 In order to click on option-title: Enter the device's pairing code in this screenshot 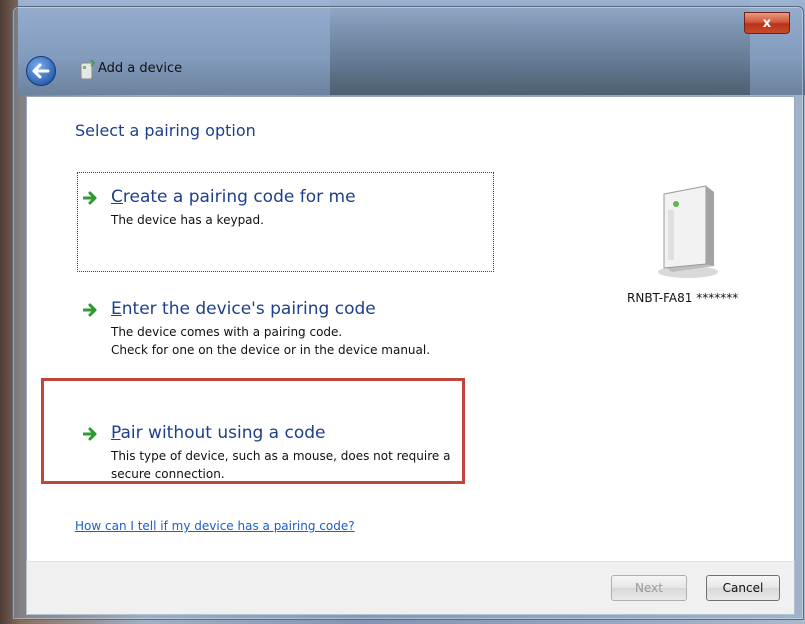, I will do `click(243, 309)`.